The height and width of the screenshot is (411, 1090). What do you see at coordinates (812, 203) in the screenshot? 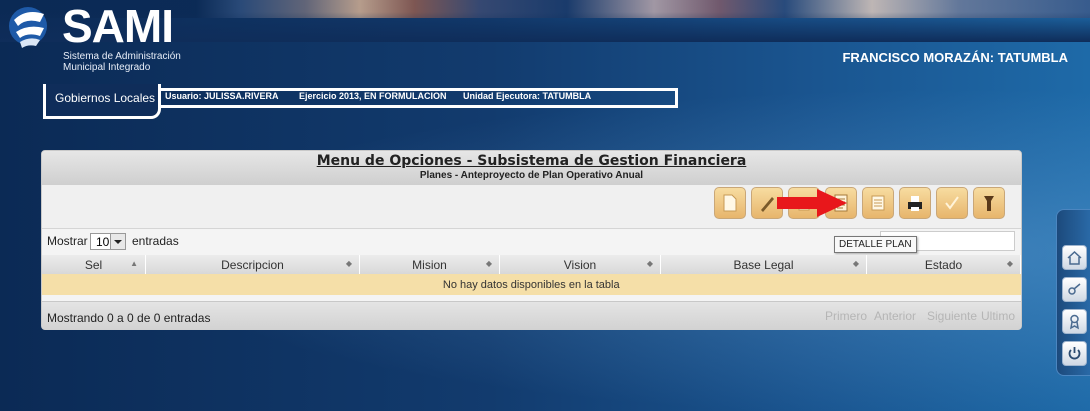
I see `red-arrow-annotation-icon` at bounding box center [812, 203].